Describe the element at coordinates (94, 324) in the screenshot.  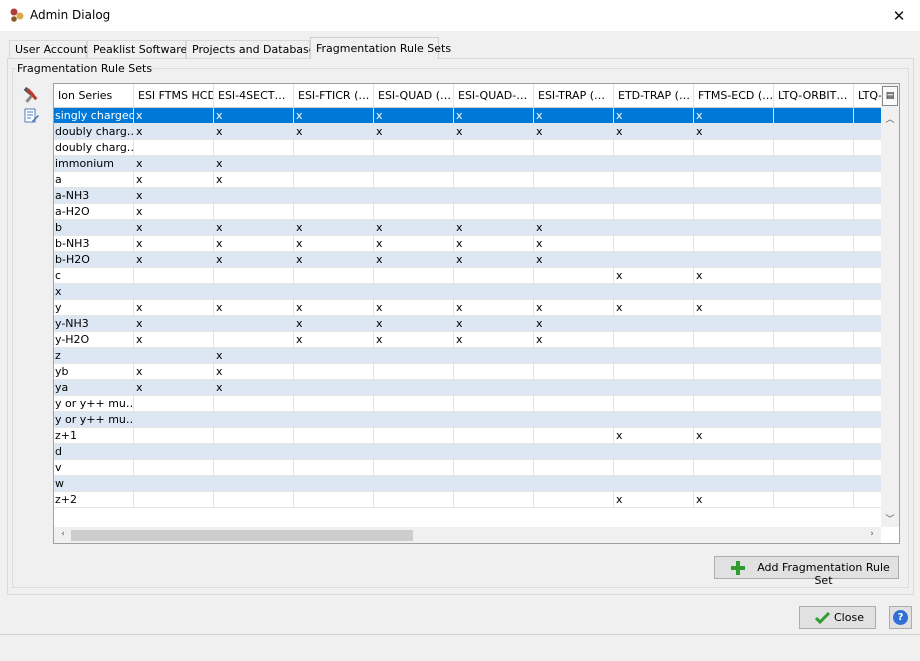
I see `ion-series-cell: y-NH3` at that location.